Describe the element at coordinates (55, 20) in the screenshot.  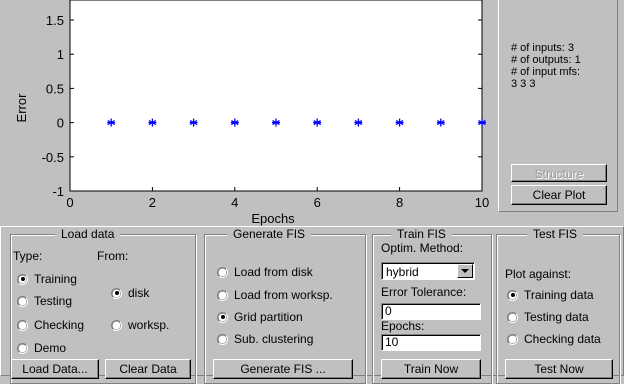
I see `y-tick-label: 1.5` at that location.